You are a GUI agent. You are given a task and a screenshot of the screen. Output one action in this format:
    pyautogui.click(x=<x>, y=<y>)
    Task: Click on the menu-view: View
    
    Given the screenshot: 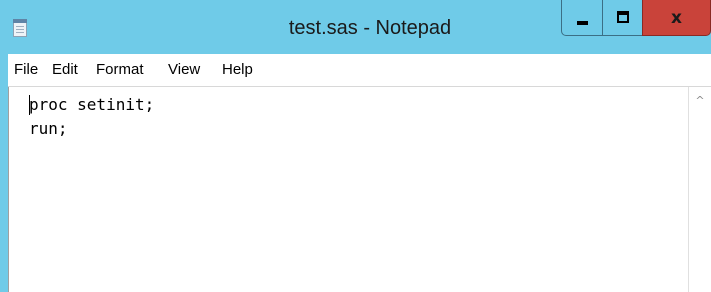 What is the action you would take?
    pyautogui.click(x=184, y=70)
    